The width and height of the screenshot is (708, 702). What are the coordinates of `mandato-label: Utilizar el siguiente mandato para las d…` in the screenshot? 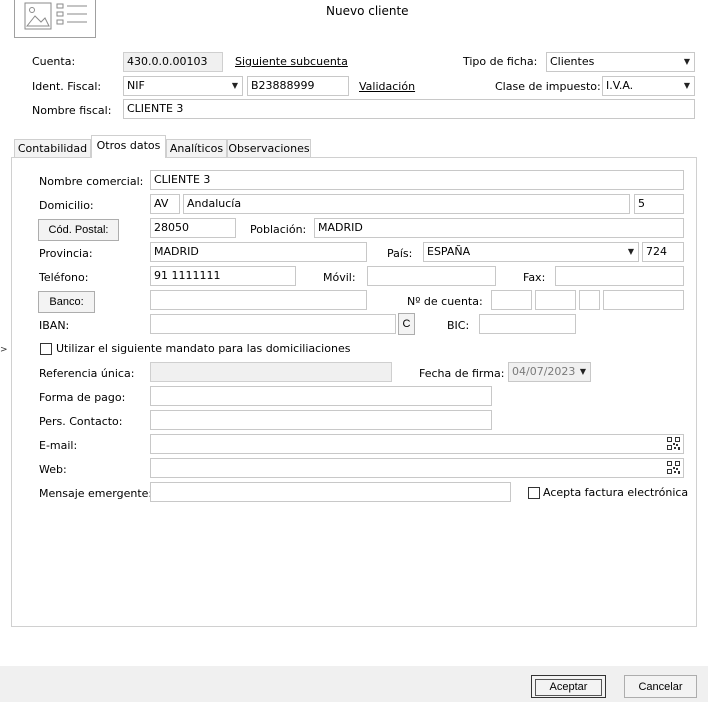 It's located at (203, 348).